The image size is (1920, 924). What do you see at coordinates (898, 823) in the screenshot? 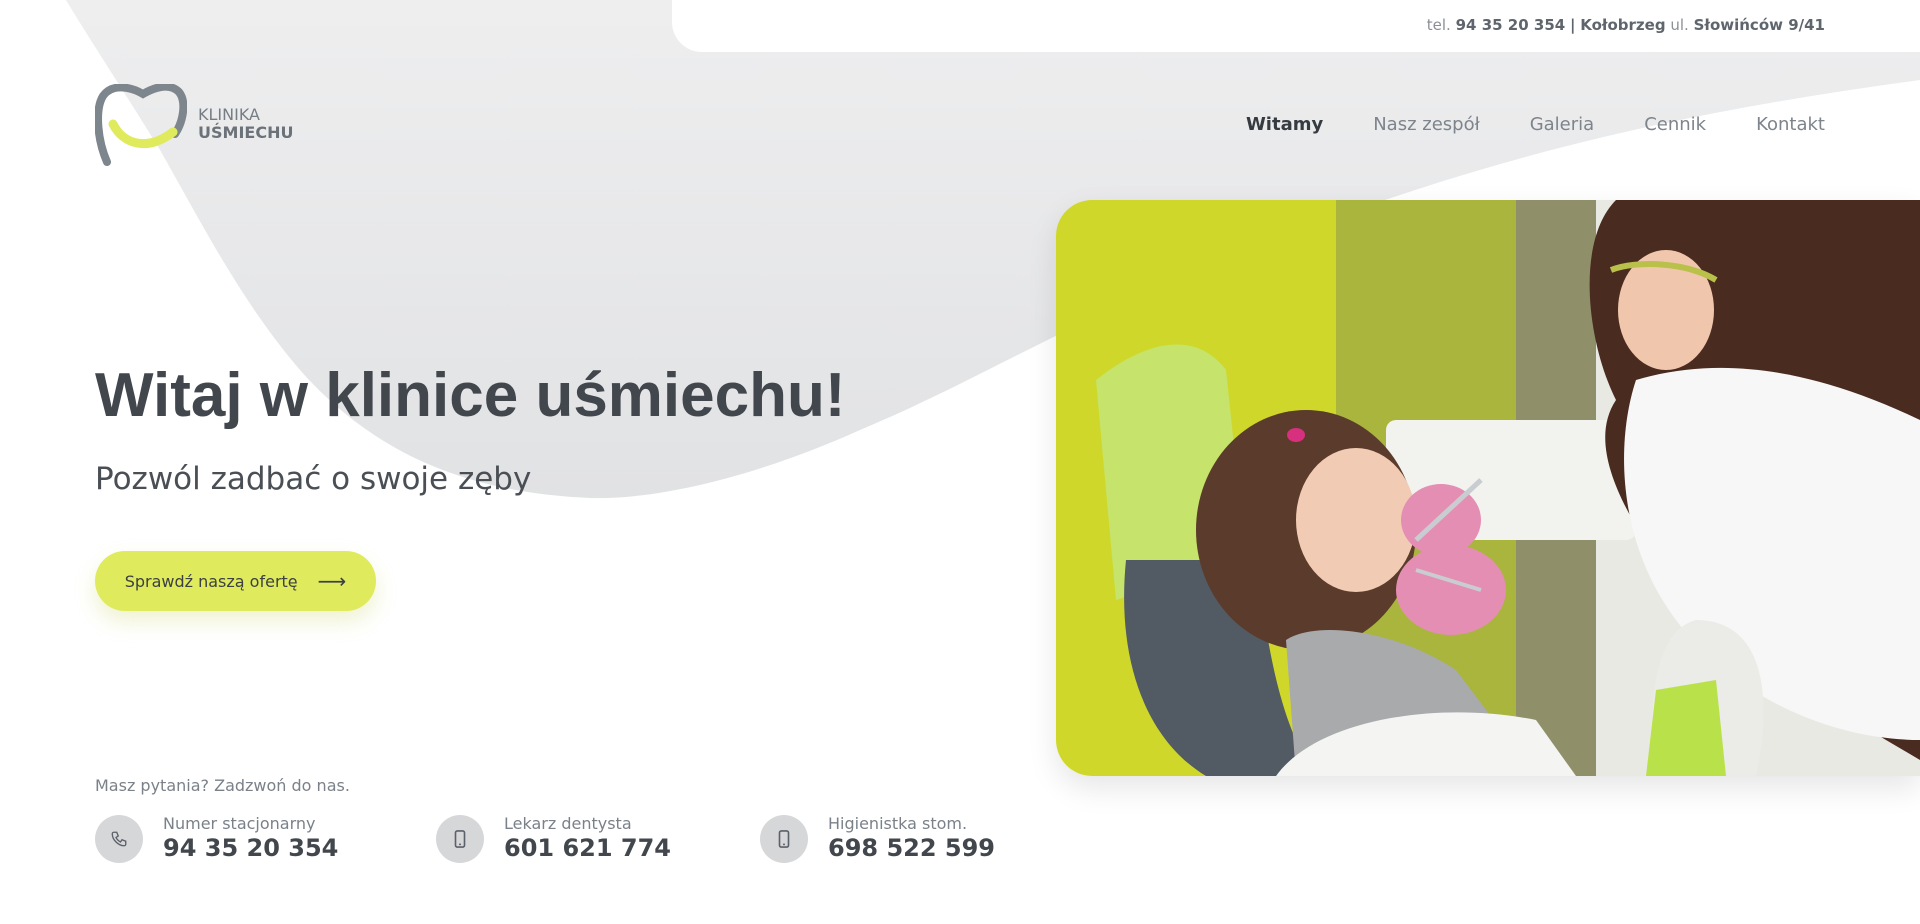
I see `contact-label: Higienistka stom.` at bounding box center [898, 823].